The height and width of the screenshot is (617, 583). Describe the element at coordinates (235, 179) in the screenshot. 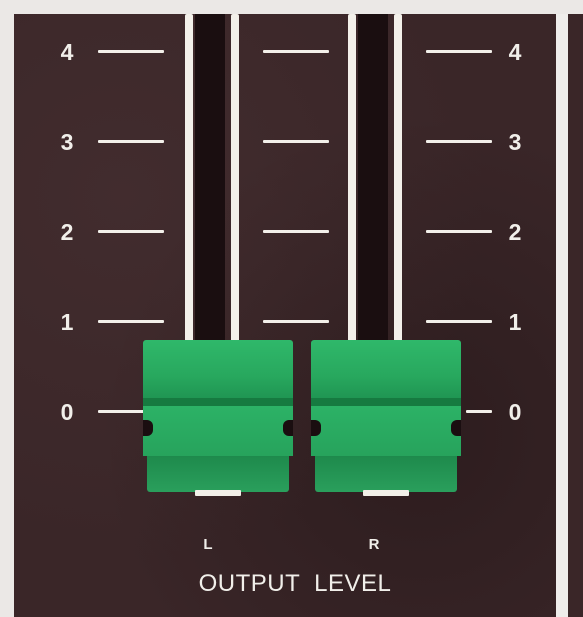

I see `fader-rail-left-inner` at that location.